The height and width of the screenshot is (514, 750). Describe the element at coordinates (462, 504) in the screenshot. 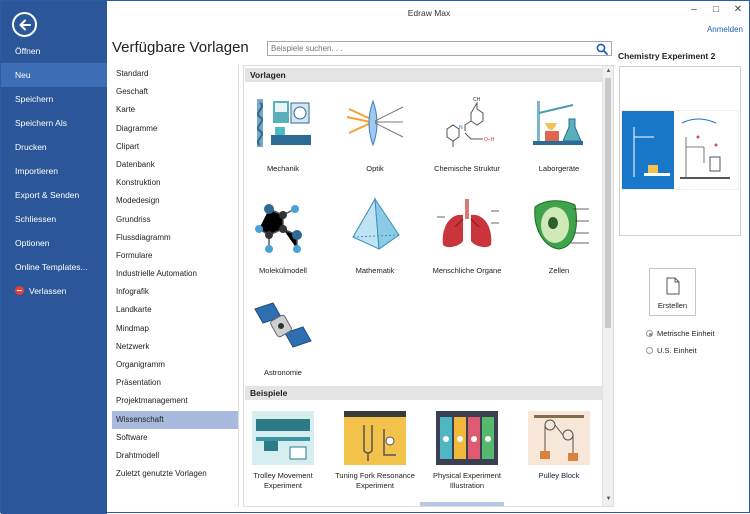

I see `selection-indicator` at that location.